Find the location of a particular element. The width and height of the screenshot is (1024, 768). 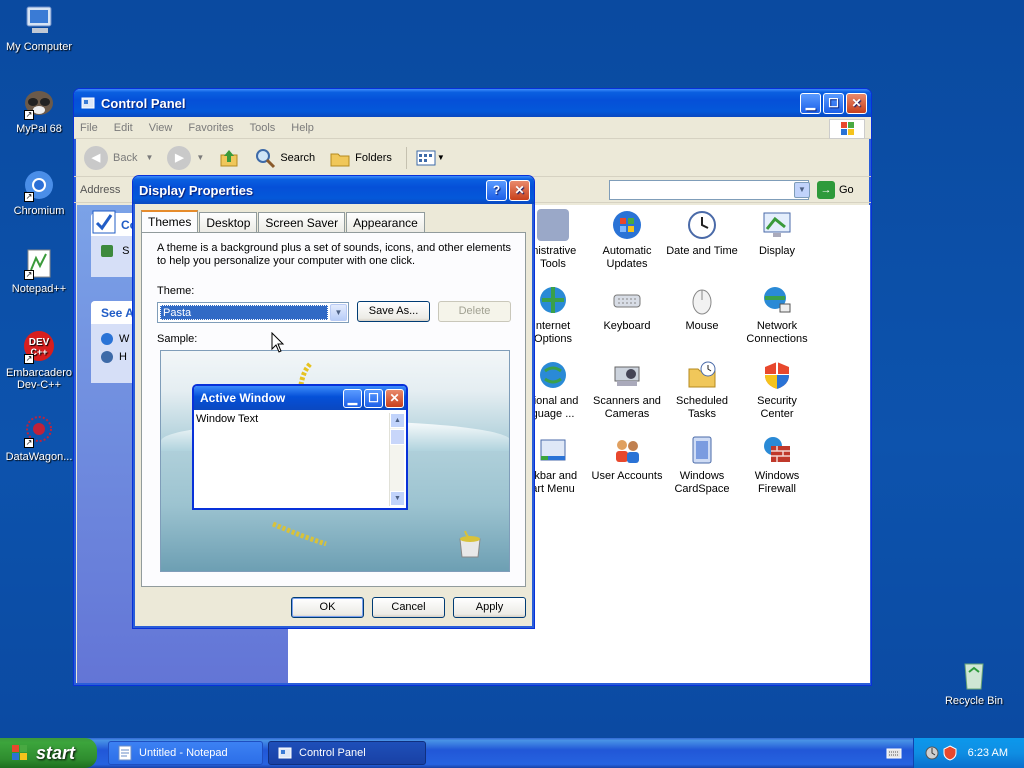

user-accounts-icon is located at coordinates (627, 450).